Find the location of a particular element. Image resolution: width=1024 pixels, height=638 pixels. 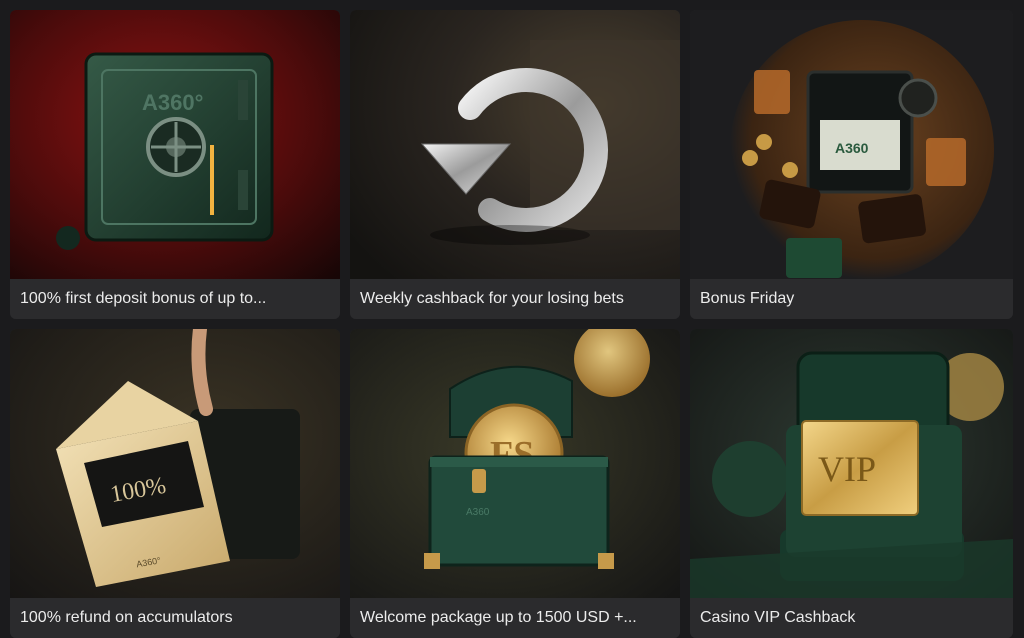

table-cards-icon: A360 is located at coordinates (851, 144).